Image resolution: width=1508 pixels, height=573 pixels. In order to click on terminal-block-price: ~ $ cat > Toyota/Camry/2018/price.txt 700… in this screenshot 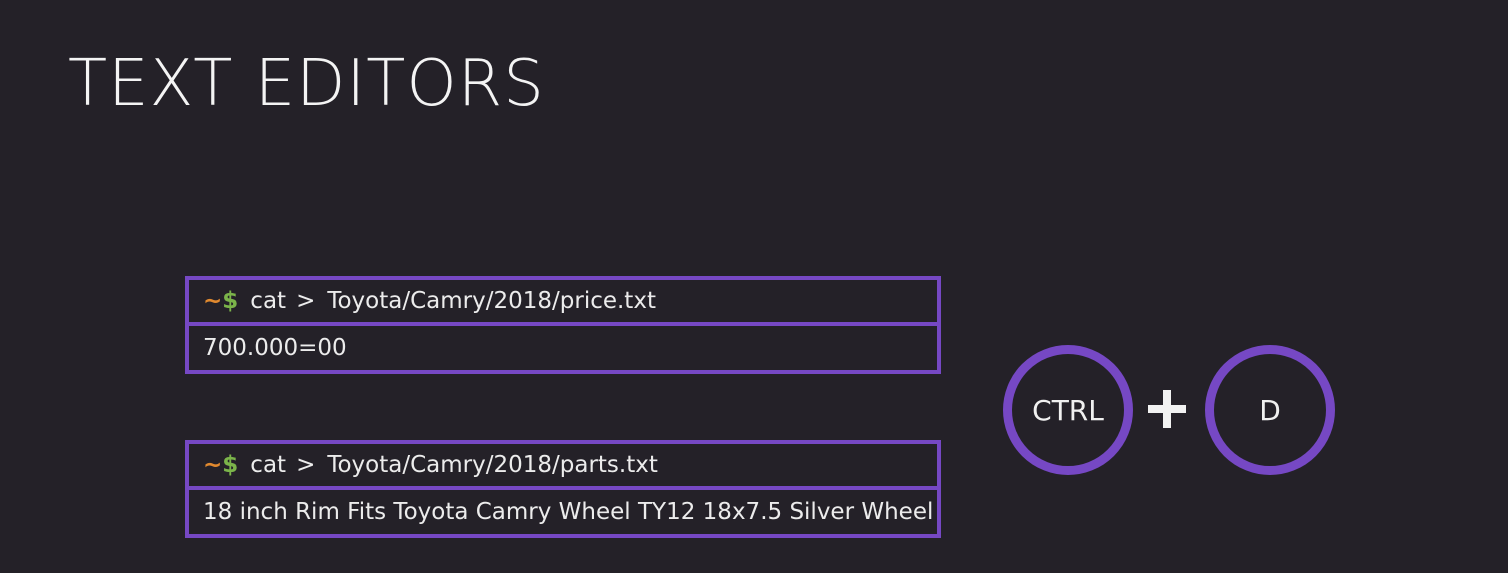, I will do `click(563, 325)`.